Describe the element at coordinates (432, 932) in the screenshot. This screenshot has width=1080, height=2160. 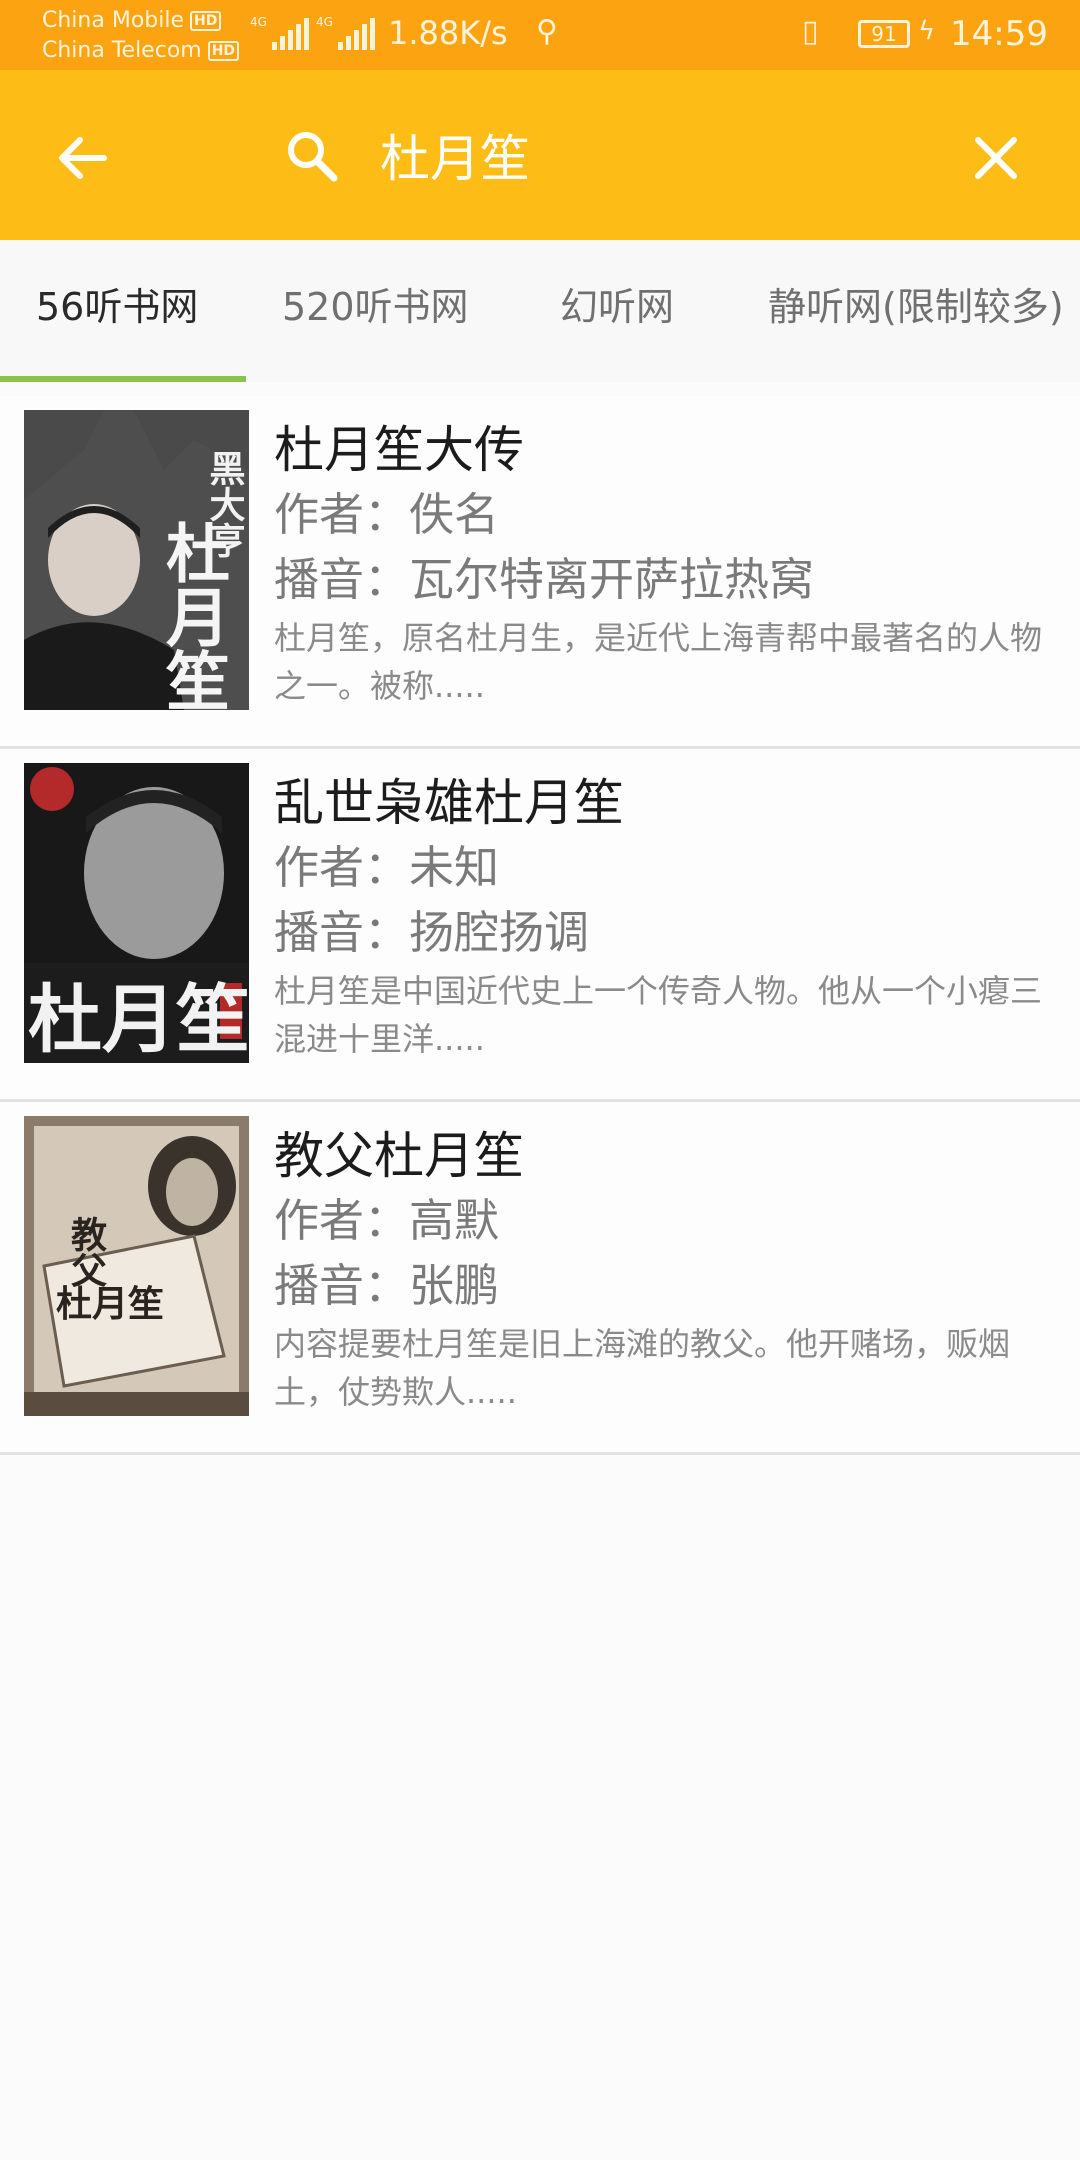
I see `book-narrator: 播音：扬腔扬调` at that location.